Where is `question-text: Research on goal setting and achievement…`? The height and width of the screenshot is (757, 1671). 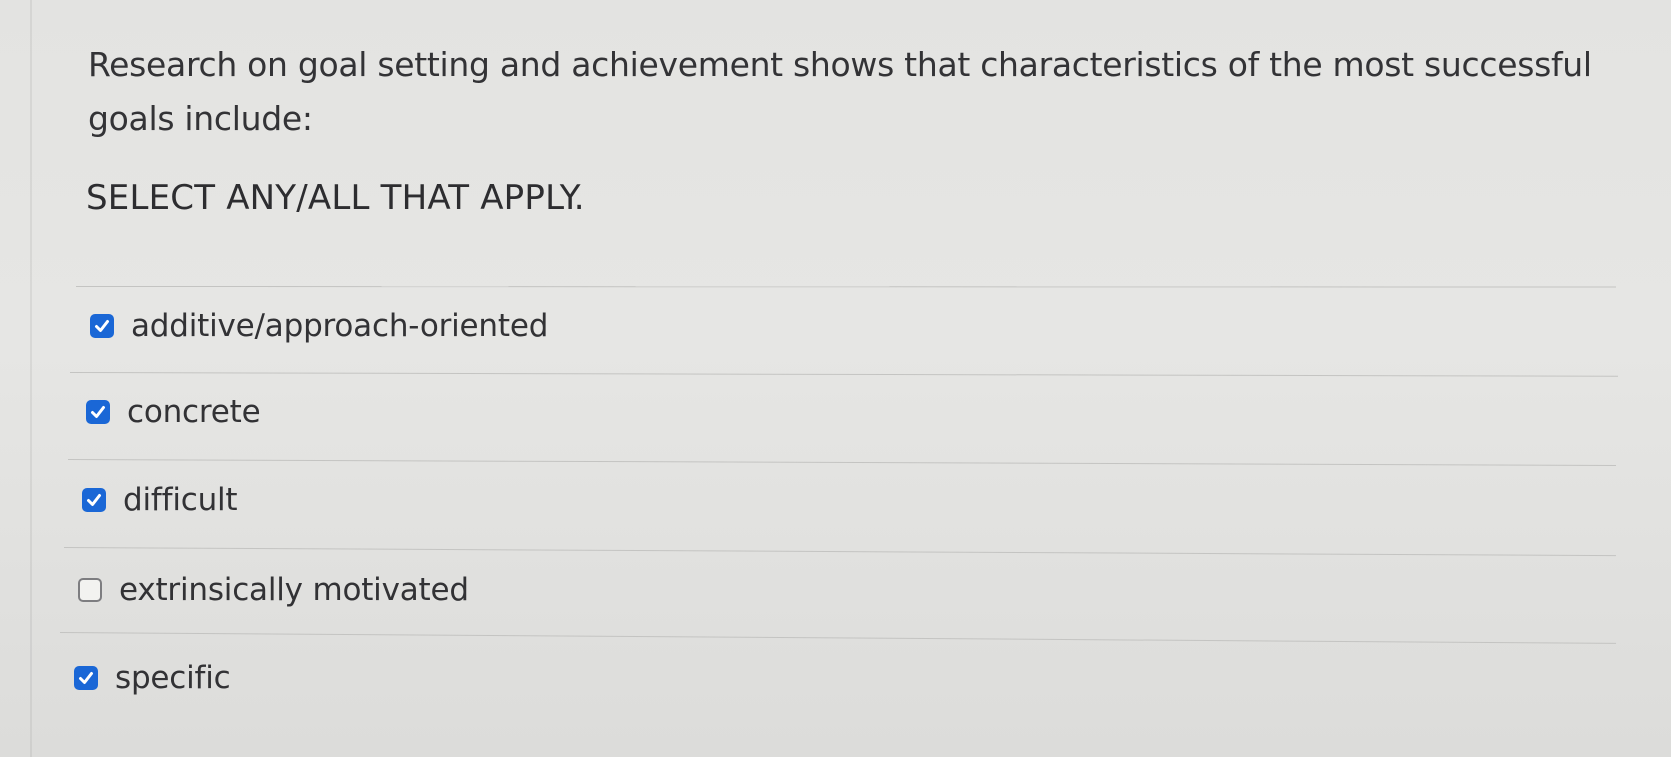 question-text: Research on goal setting and achievement… is located at coordinates (840, 91).